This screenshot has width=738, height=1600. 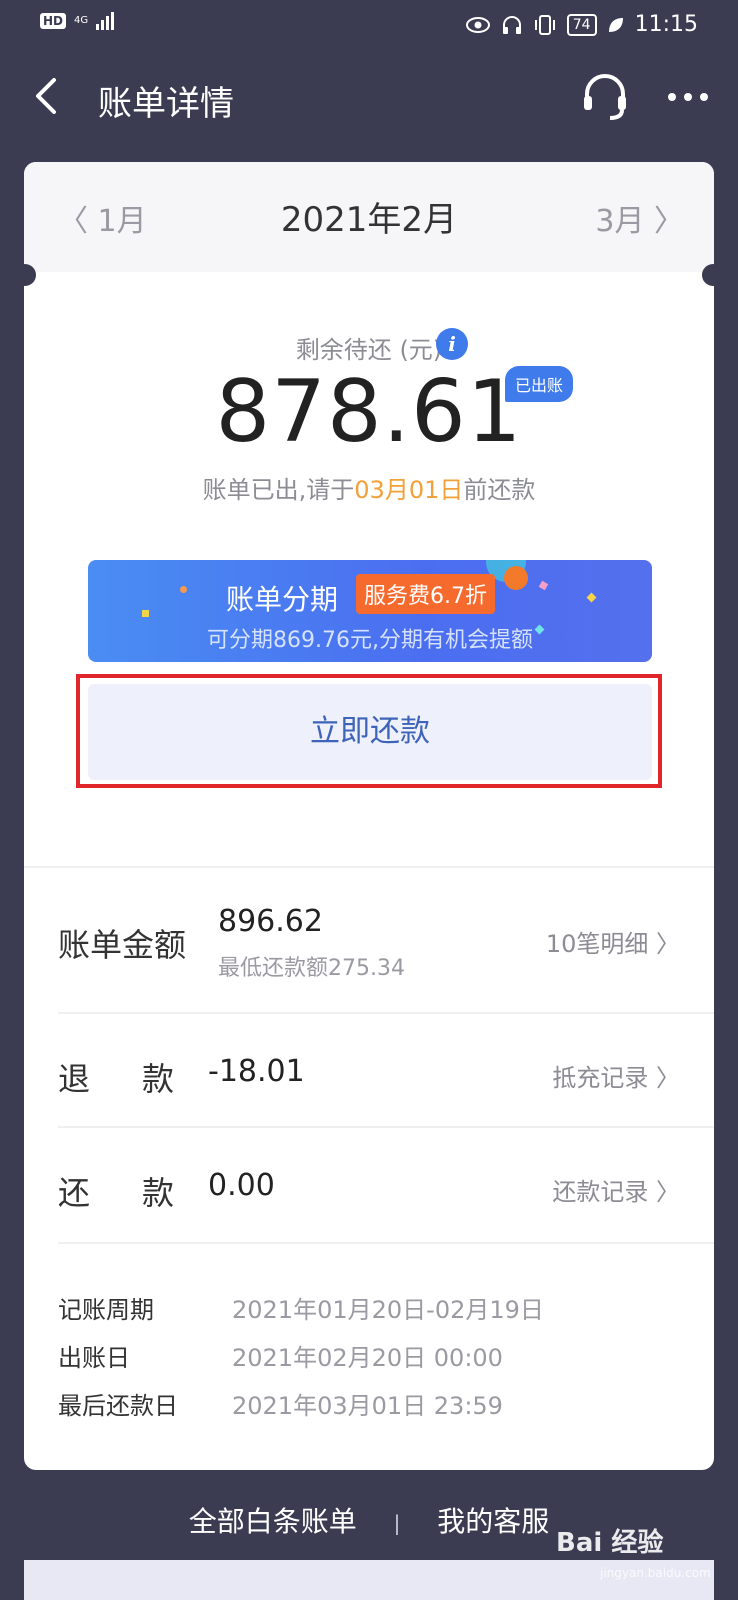 What do you see at coordinates (370, 640) in the screenshot?
I see `installment-subtitle: 可分期869.76元,分期有机会提额` at bounding box center [370, 640].